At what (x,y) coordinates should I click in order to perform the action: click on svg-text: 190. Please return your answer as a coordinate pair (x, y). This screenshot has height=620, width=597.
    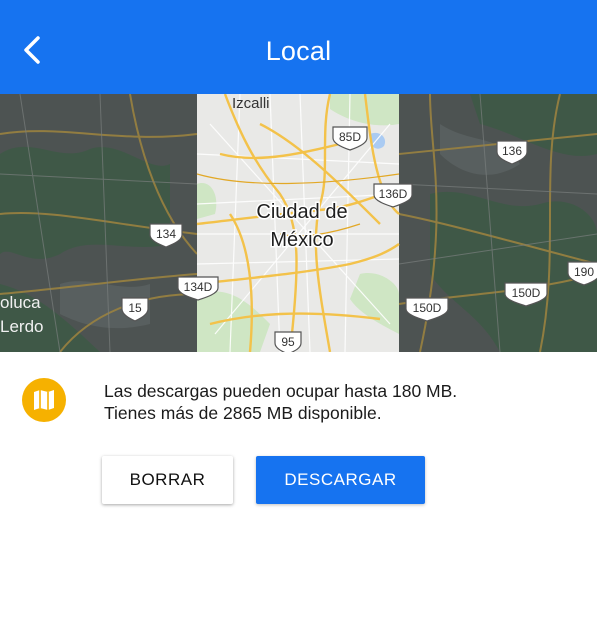
    Looking at the image, I should click on (584, 272).